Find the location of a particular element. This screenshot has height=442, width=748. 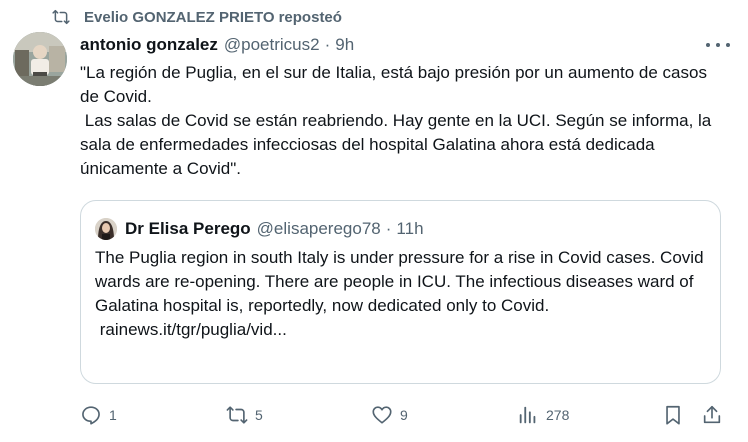

tweet-header: antonio gonzalez @poetricus2 · 9h is located at coordinates (217, 45).